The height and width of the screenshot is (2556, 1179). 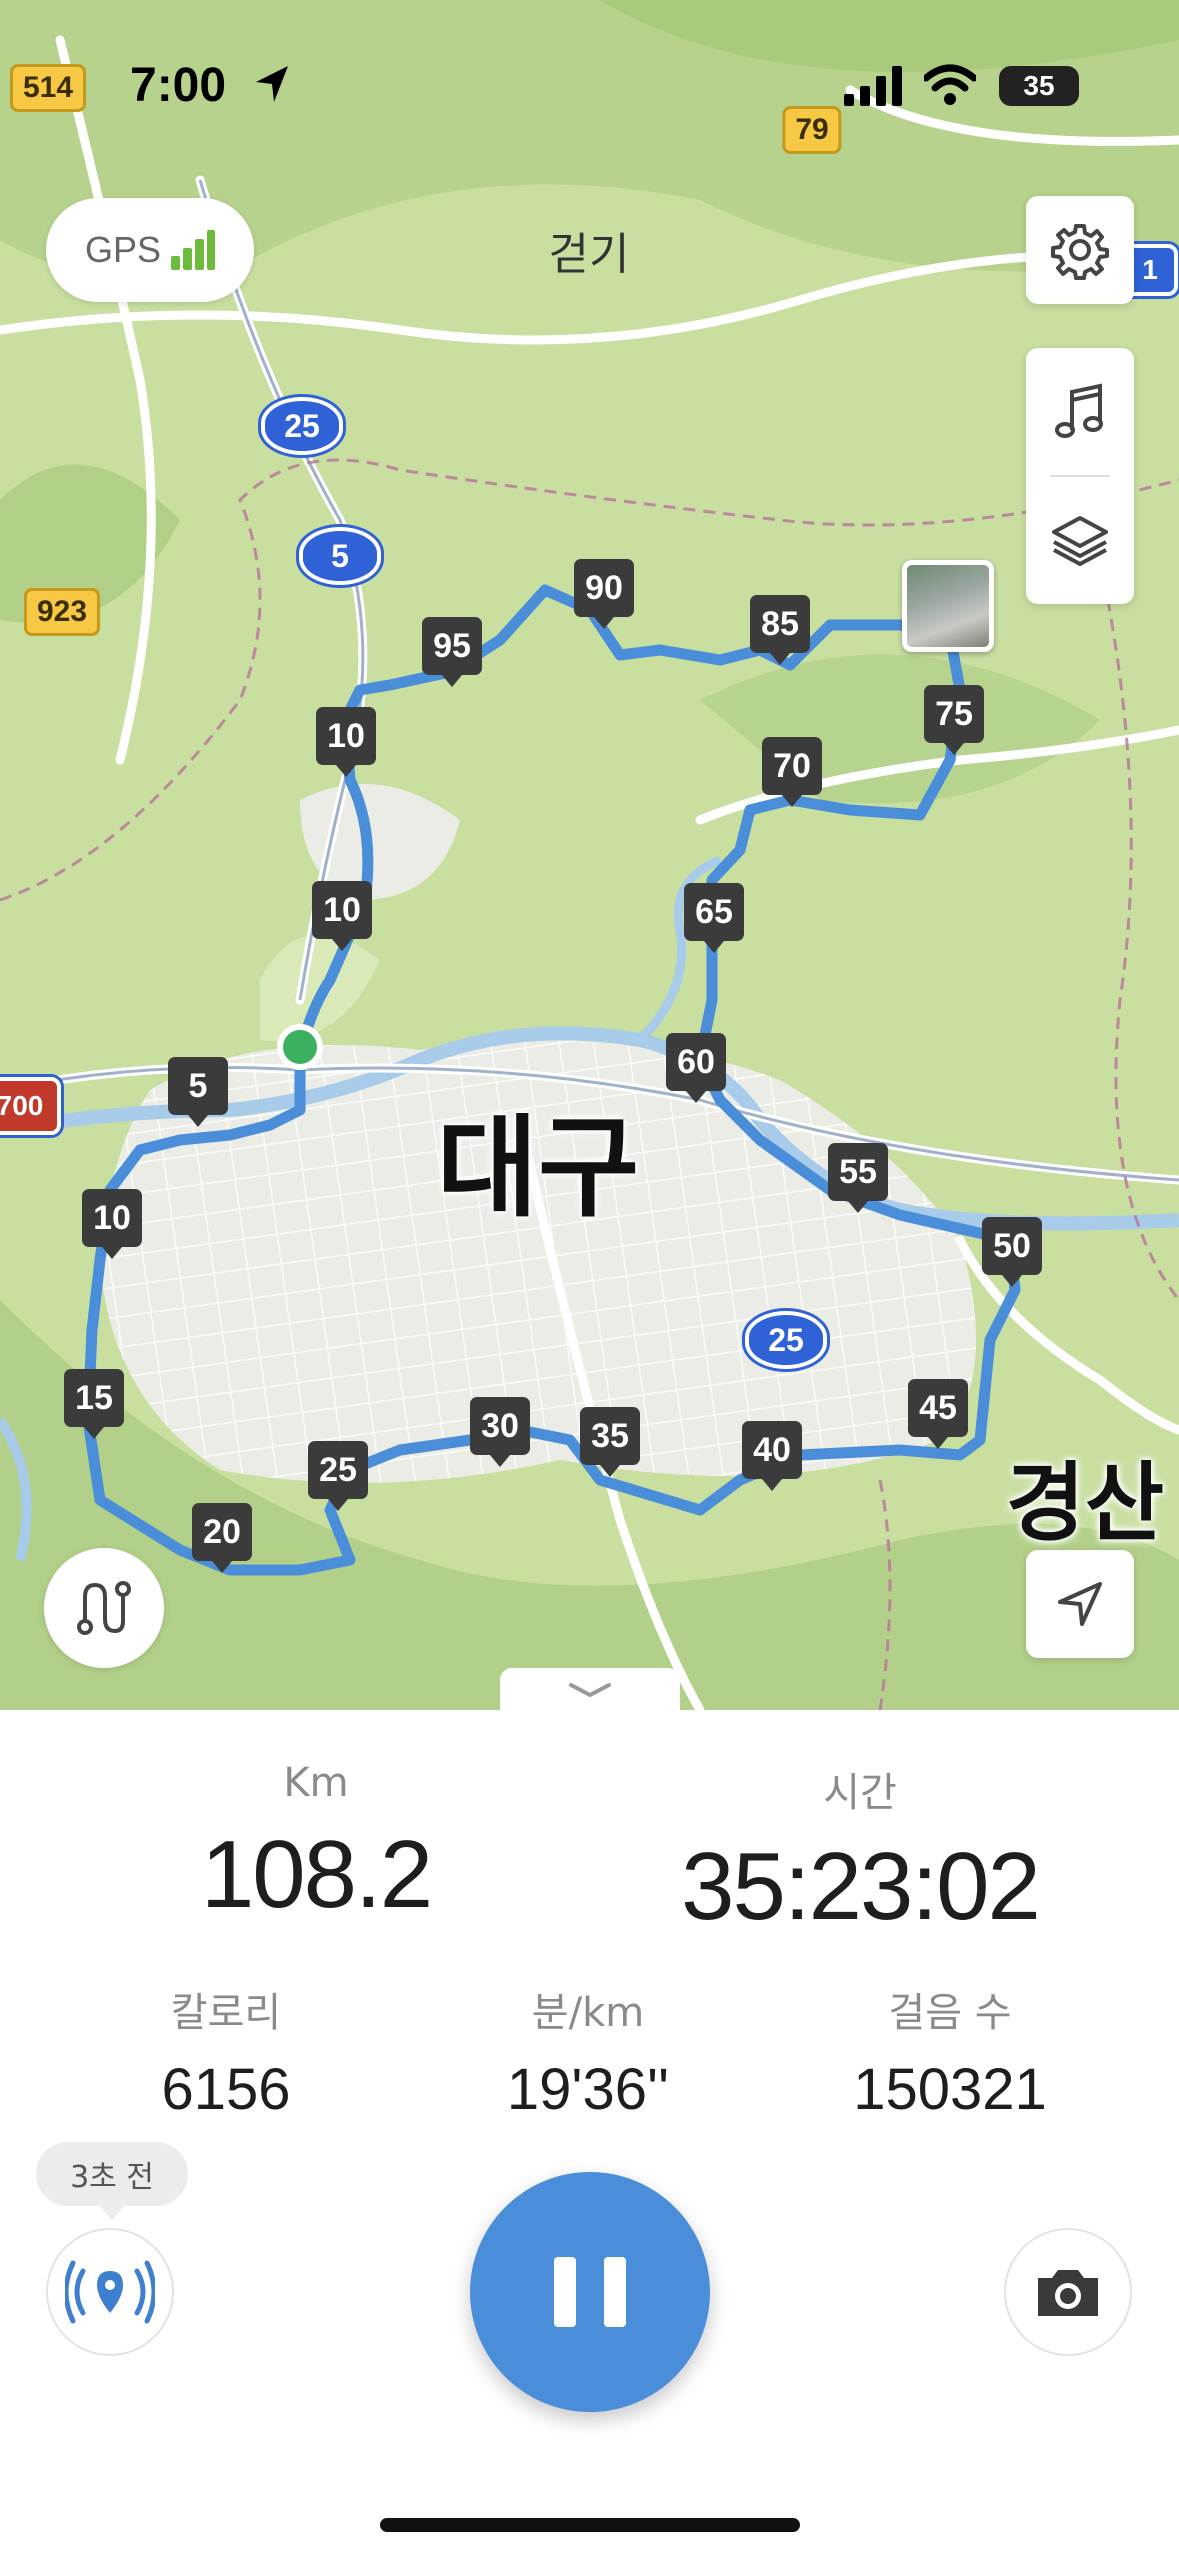 What do you see at coordinates (954, 714) in the screenshot?
I see `km-marker: 75` at bounding box center [954, 714].